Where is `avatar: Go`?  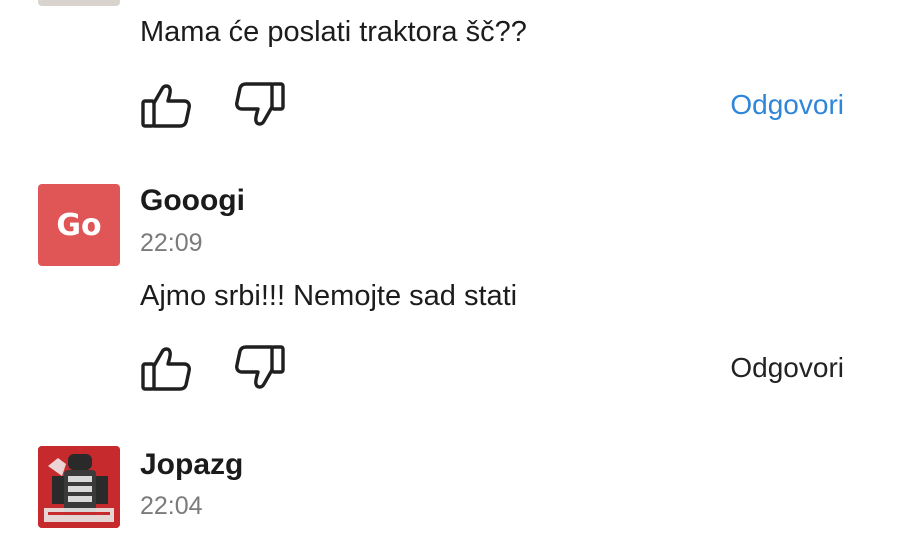
avatar: Go is located at coordinates (79, 225).